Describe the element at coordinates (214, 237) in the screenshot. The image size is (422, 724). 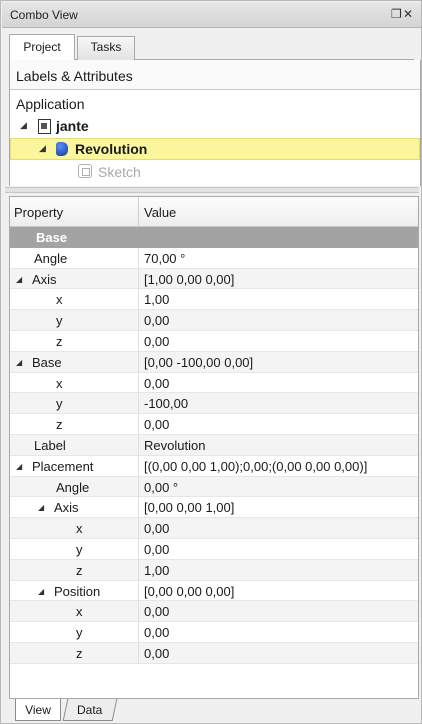
I see `property-group-row: Base` at that location.